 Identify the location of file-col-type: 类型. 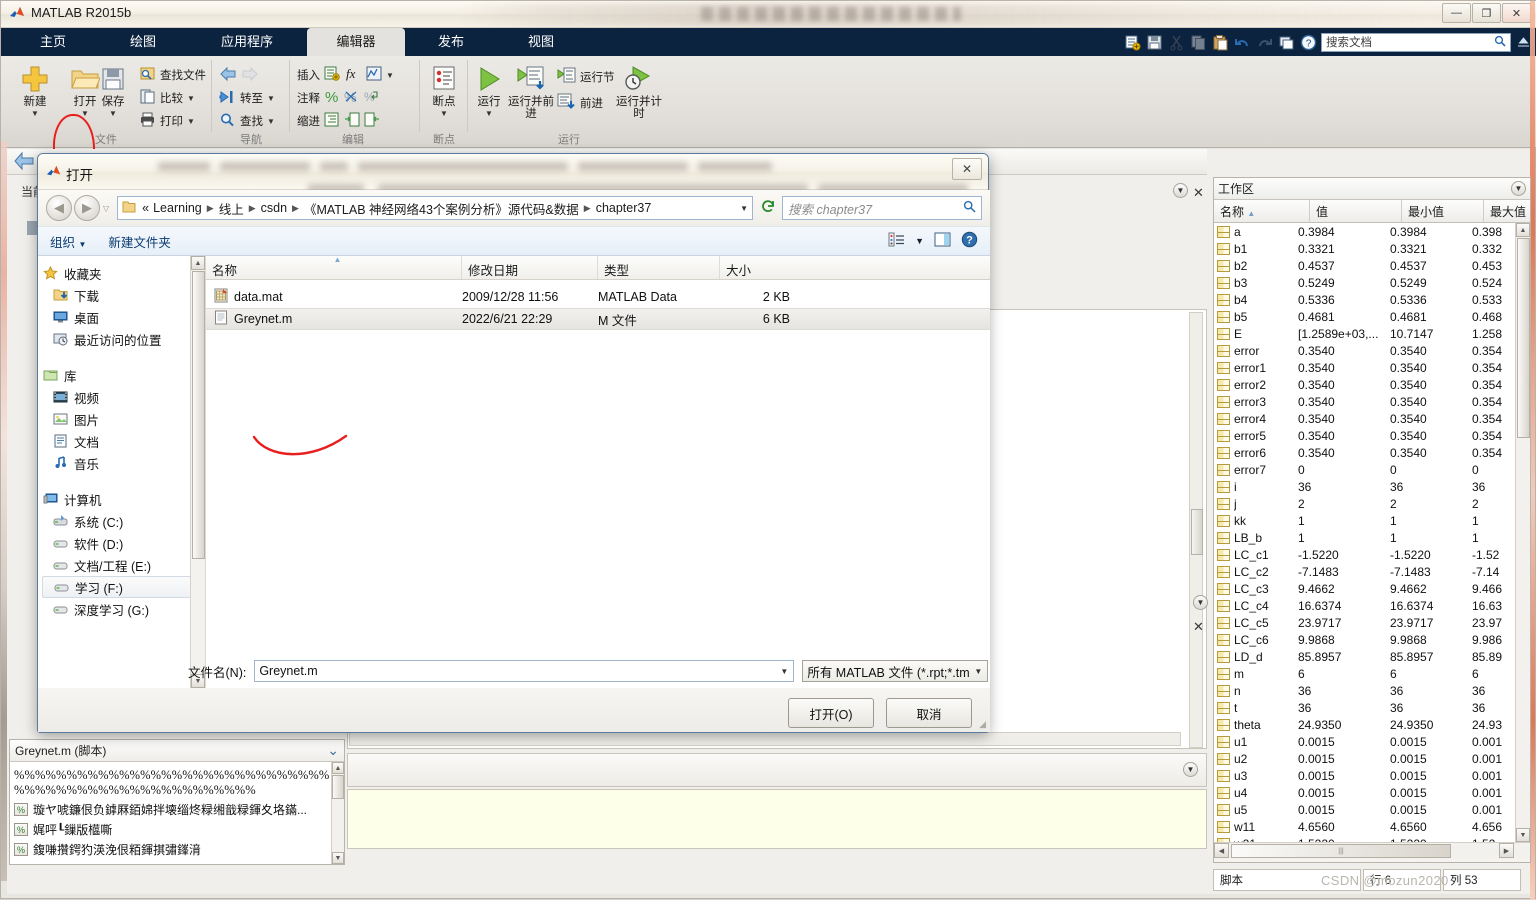
(659, 267).